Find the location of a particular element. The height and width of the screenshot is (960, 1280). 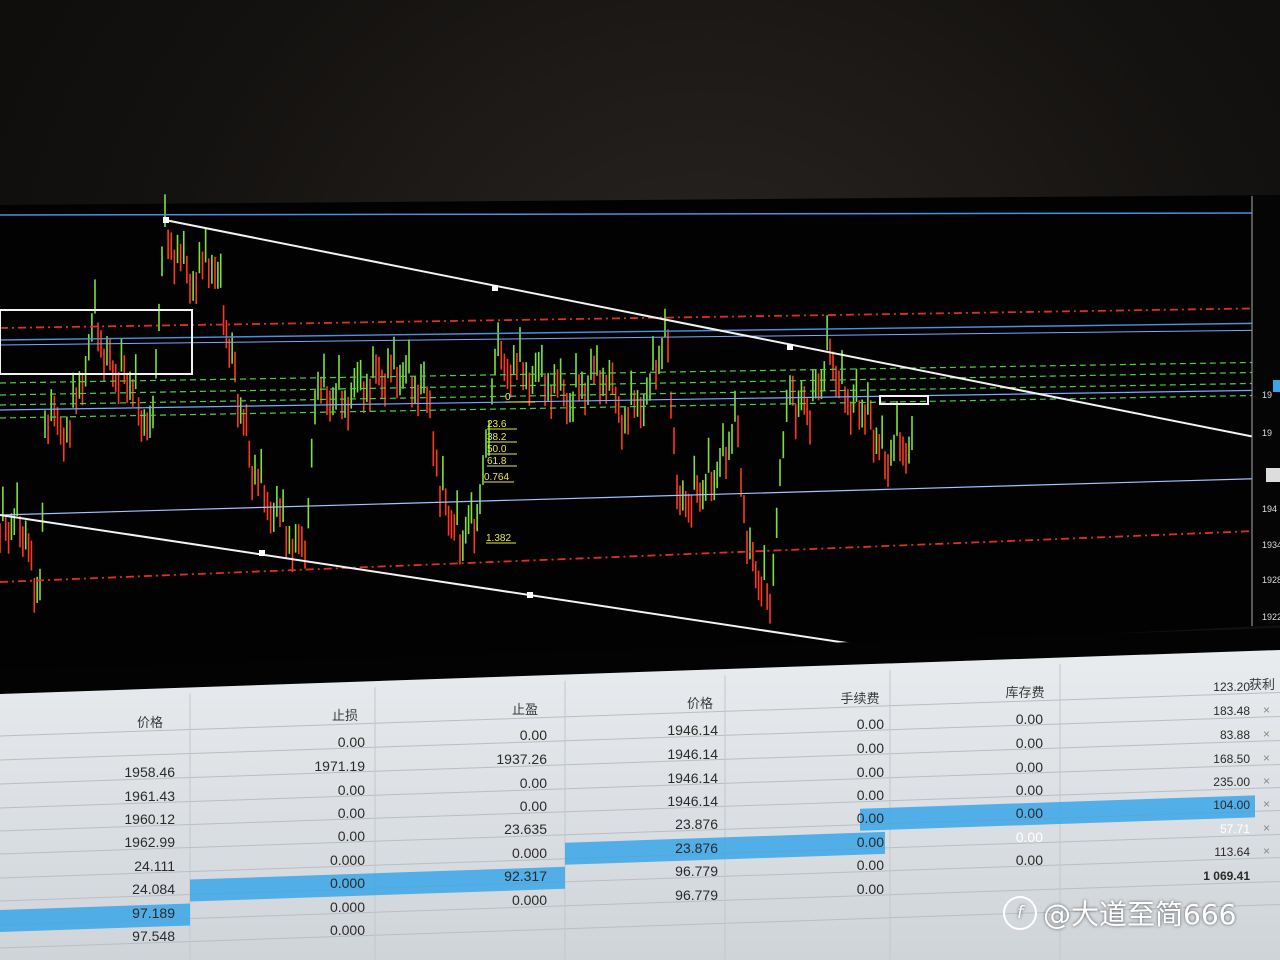

table-cell-price: 1960.12 is located at coordinates (149, 819).